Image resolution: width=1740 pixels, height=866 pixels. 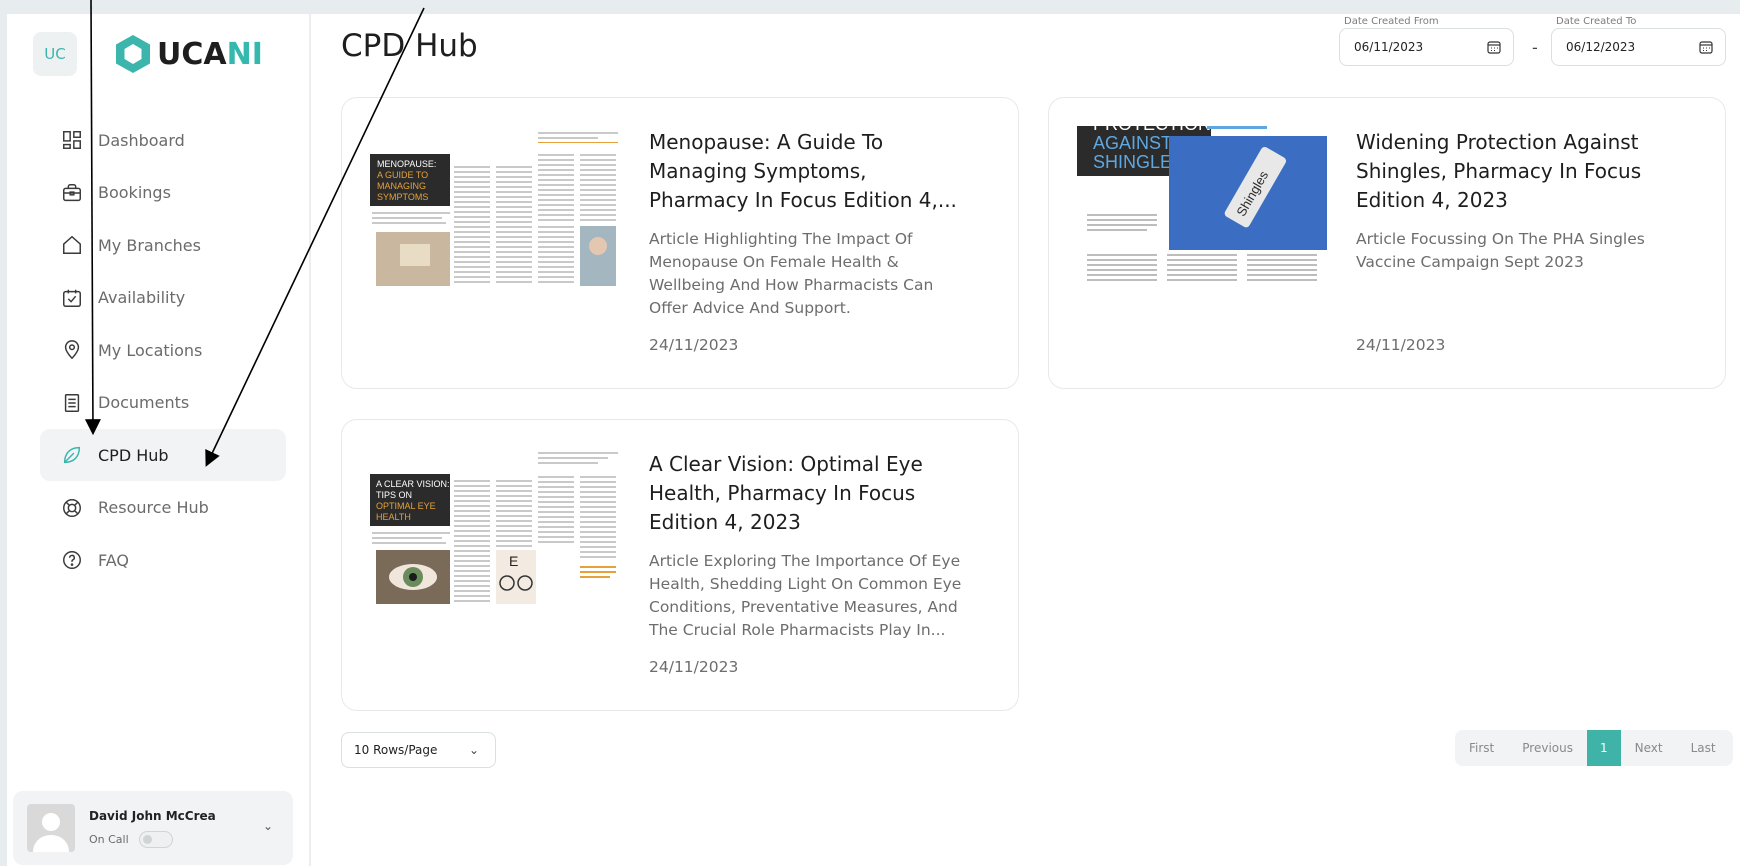 I want to click on user-status: On Call, so click(x=152, y=839).